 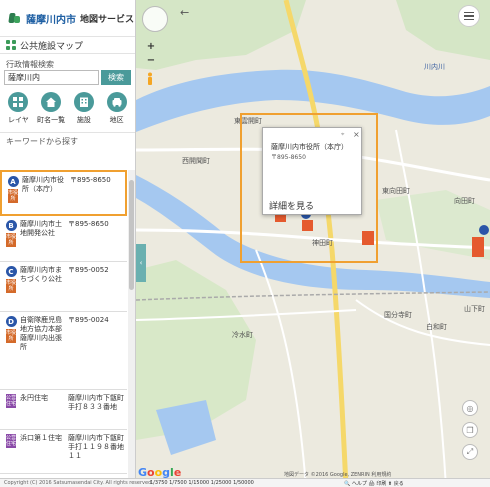 I want to click on tool-layers: レイヤ, so click(x=18, y=112).